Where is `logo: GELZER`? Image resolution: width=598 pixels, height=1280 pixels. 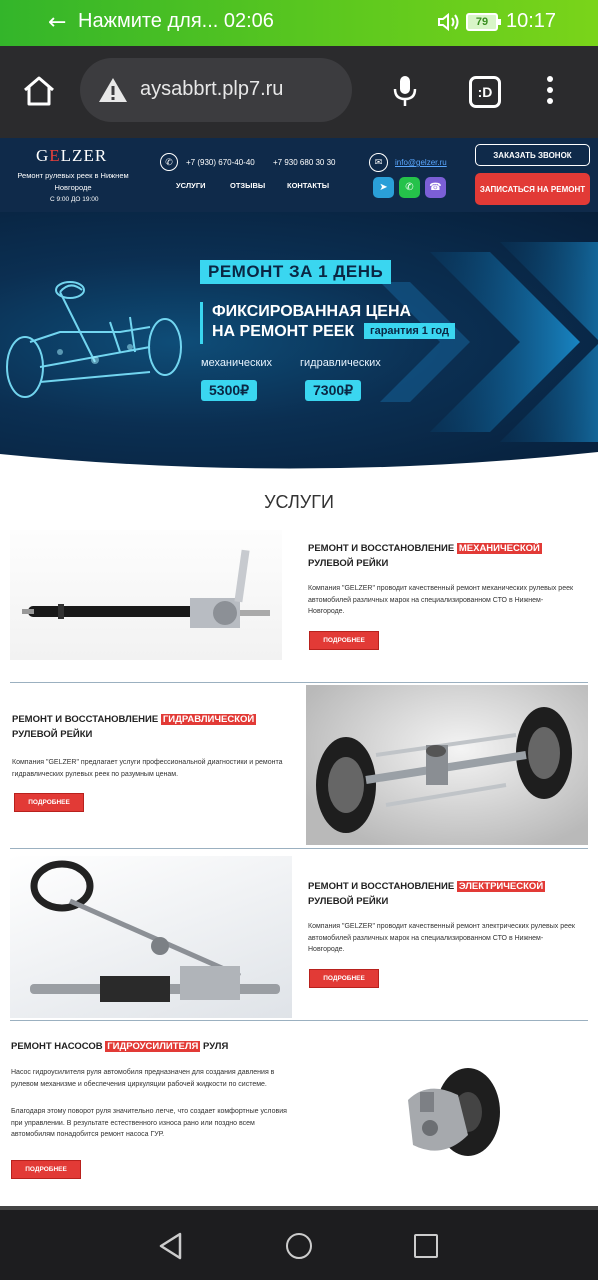 logo: GELZER is located at coordinates (71, 156).